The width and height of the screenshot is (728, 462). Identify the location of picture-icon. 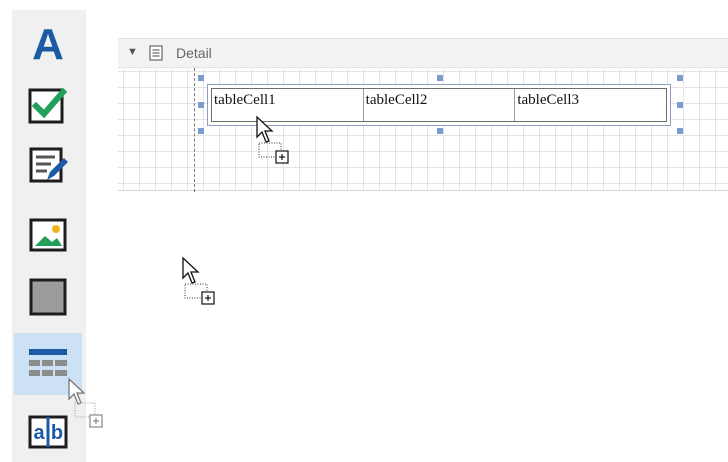
(48, 235).